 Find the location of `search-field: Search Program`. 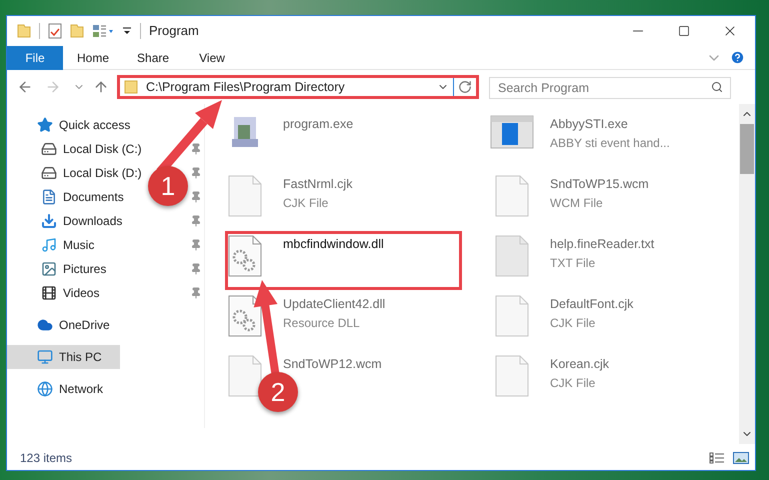

search-field: Search Program is located at coordinates (610, 88).